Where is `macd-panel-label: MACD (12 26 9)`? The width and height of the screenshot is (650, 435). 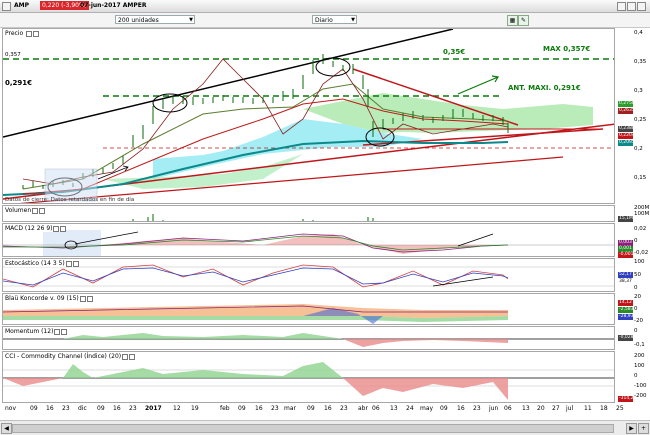 macd-panel-label: MACD (12 26 9) is located at coordinates (36, 228).